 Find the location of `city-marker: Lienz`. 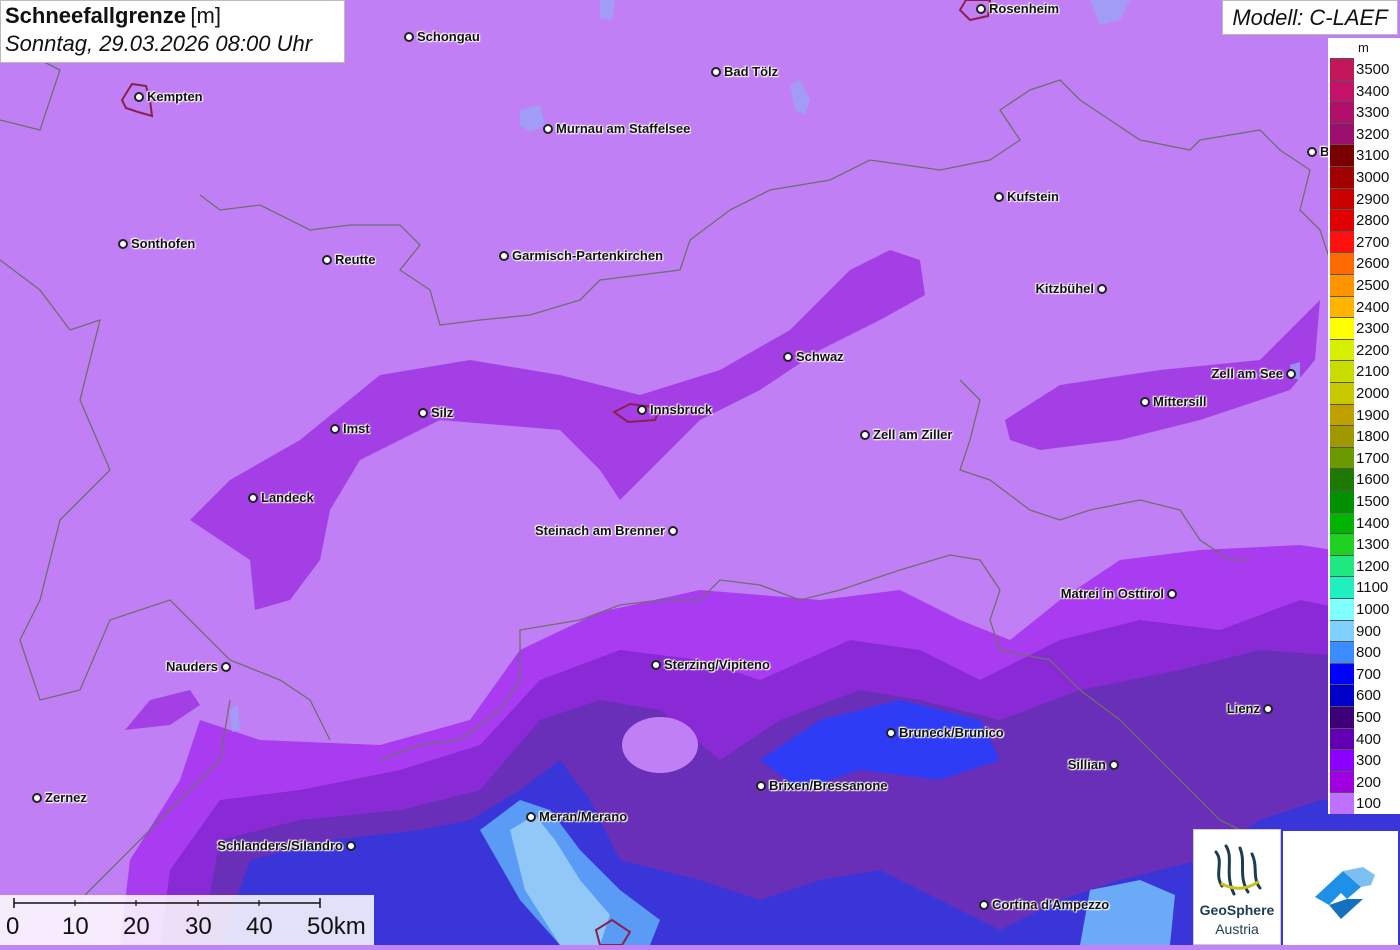

city-marker: Lienz is located at coordinates (1250, 708).